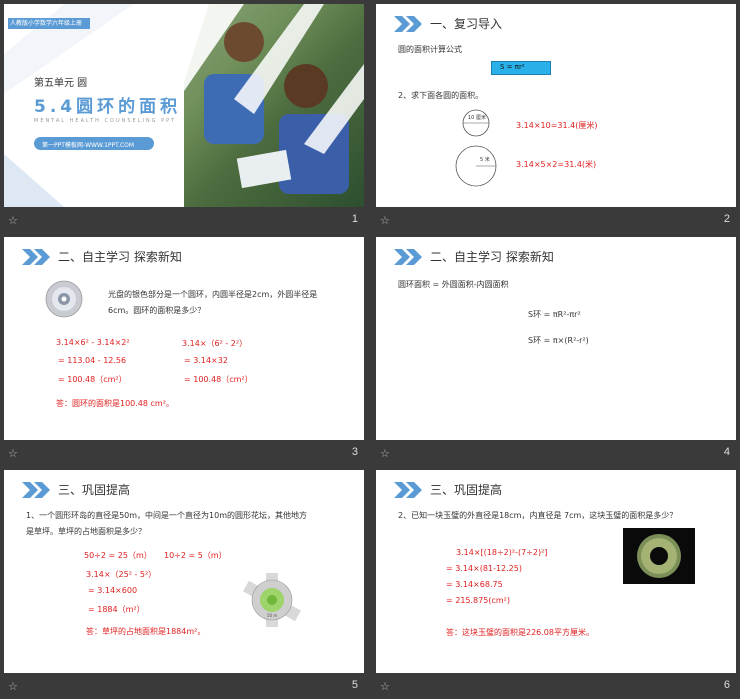 The height and width of the screenshot is (699, 740). I want to click on slide-bar: ☆ 1, so click(184, 220).